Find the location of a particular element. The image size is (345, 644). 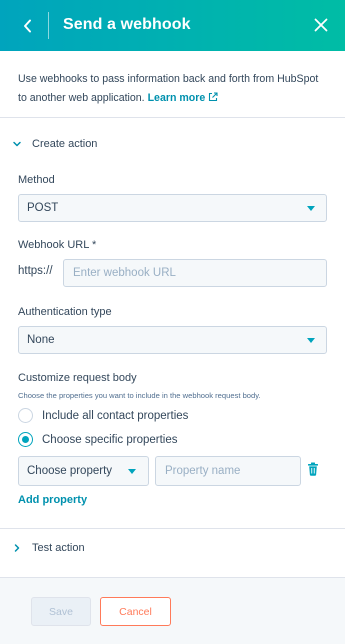

chevron-down-icon is located at coordinates (17, 144).